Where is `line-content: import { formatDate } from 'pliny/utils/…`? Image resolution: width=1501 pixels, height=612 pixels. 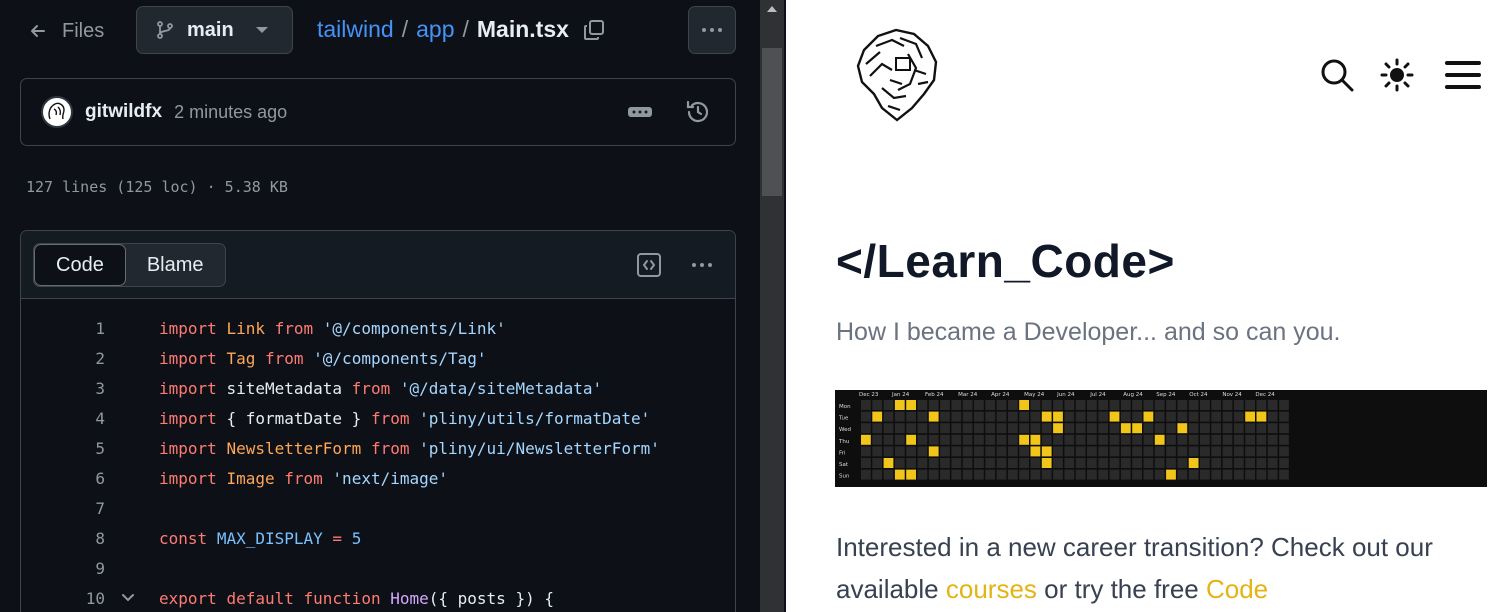
line-content: import { formatDate } from 'pliny/utils/… is located at coordinates (405, 418).